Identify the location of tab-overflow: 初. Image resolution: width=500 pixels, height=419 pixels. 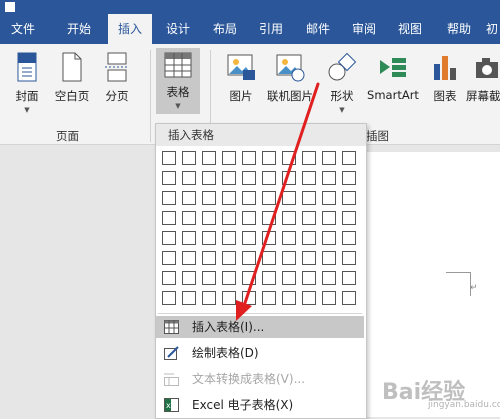
(492, 29).